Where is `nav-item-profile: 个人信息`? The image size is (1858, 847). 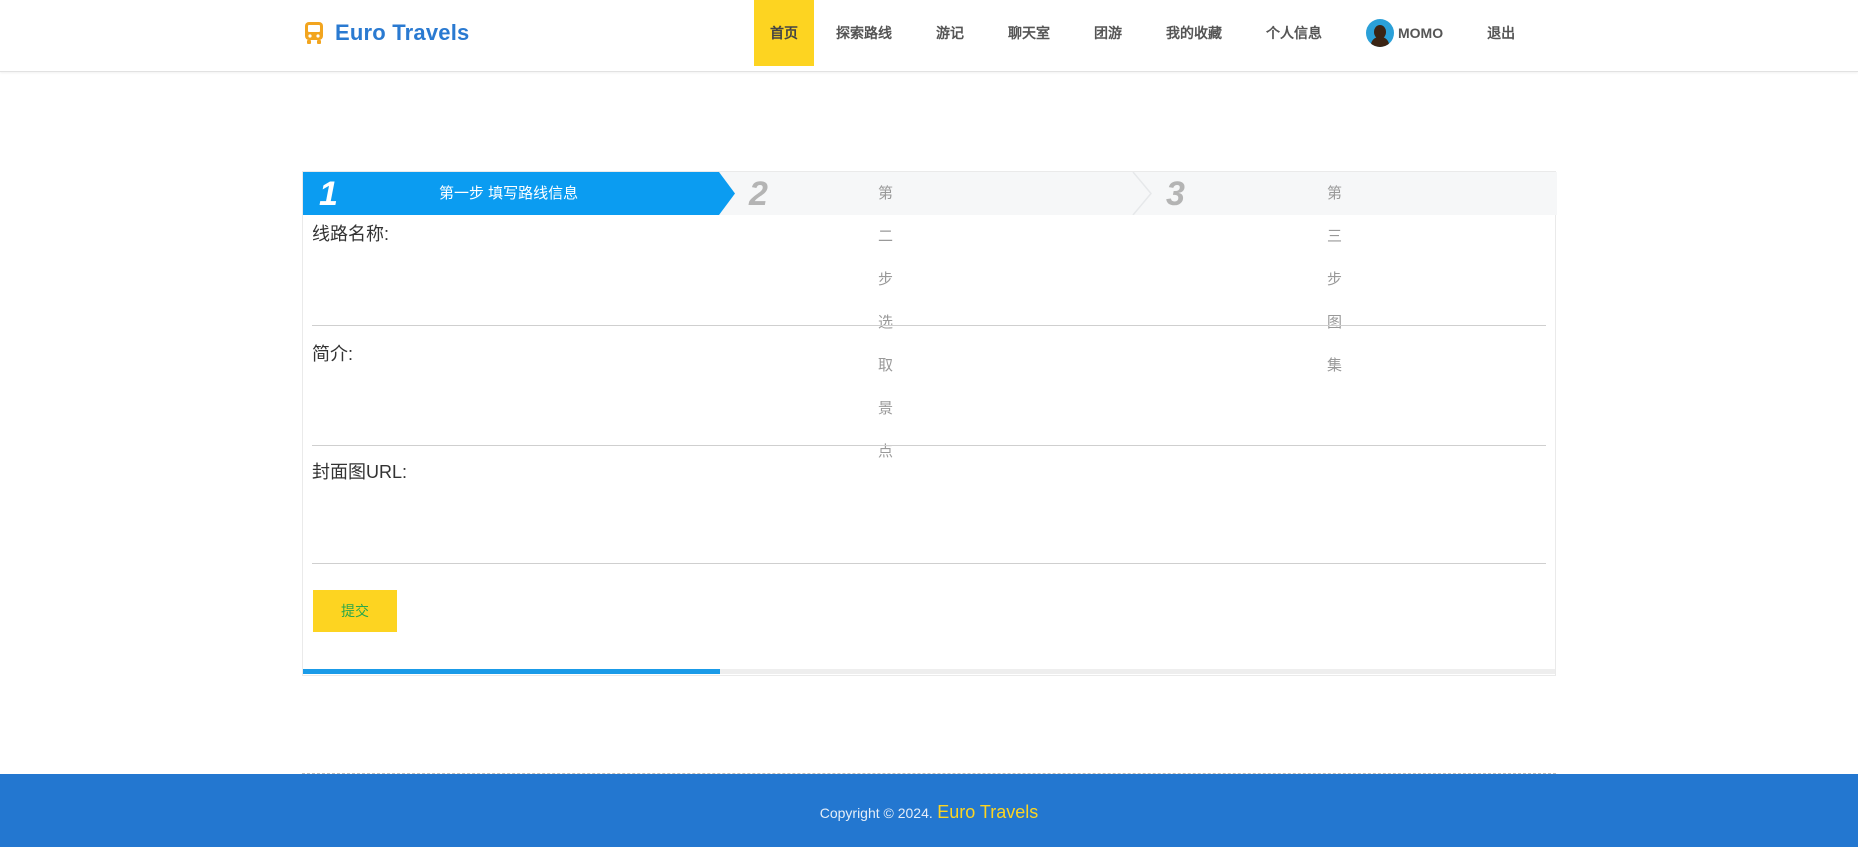 nav-item-profile: 个人信息 is located at coordinates (1294, 33).